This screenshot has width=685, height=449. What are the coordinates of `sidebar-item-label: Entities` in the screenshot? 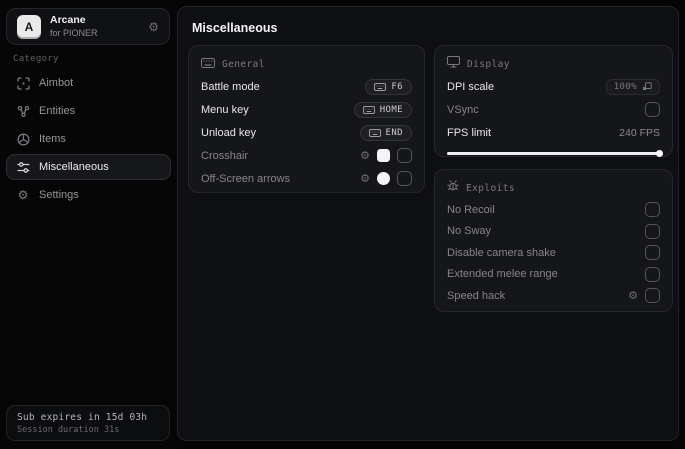 It's located at (57, 111).